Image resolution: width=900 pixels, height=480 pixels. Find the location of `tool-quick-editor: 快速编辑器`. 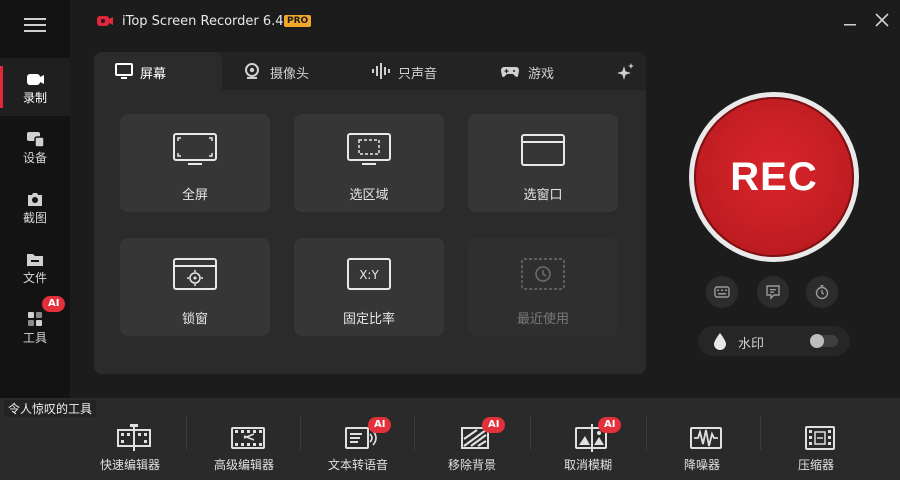

tool-quick-editor: 快速编辑器 is located at coordinates (130, 443).